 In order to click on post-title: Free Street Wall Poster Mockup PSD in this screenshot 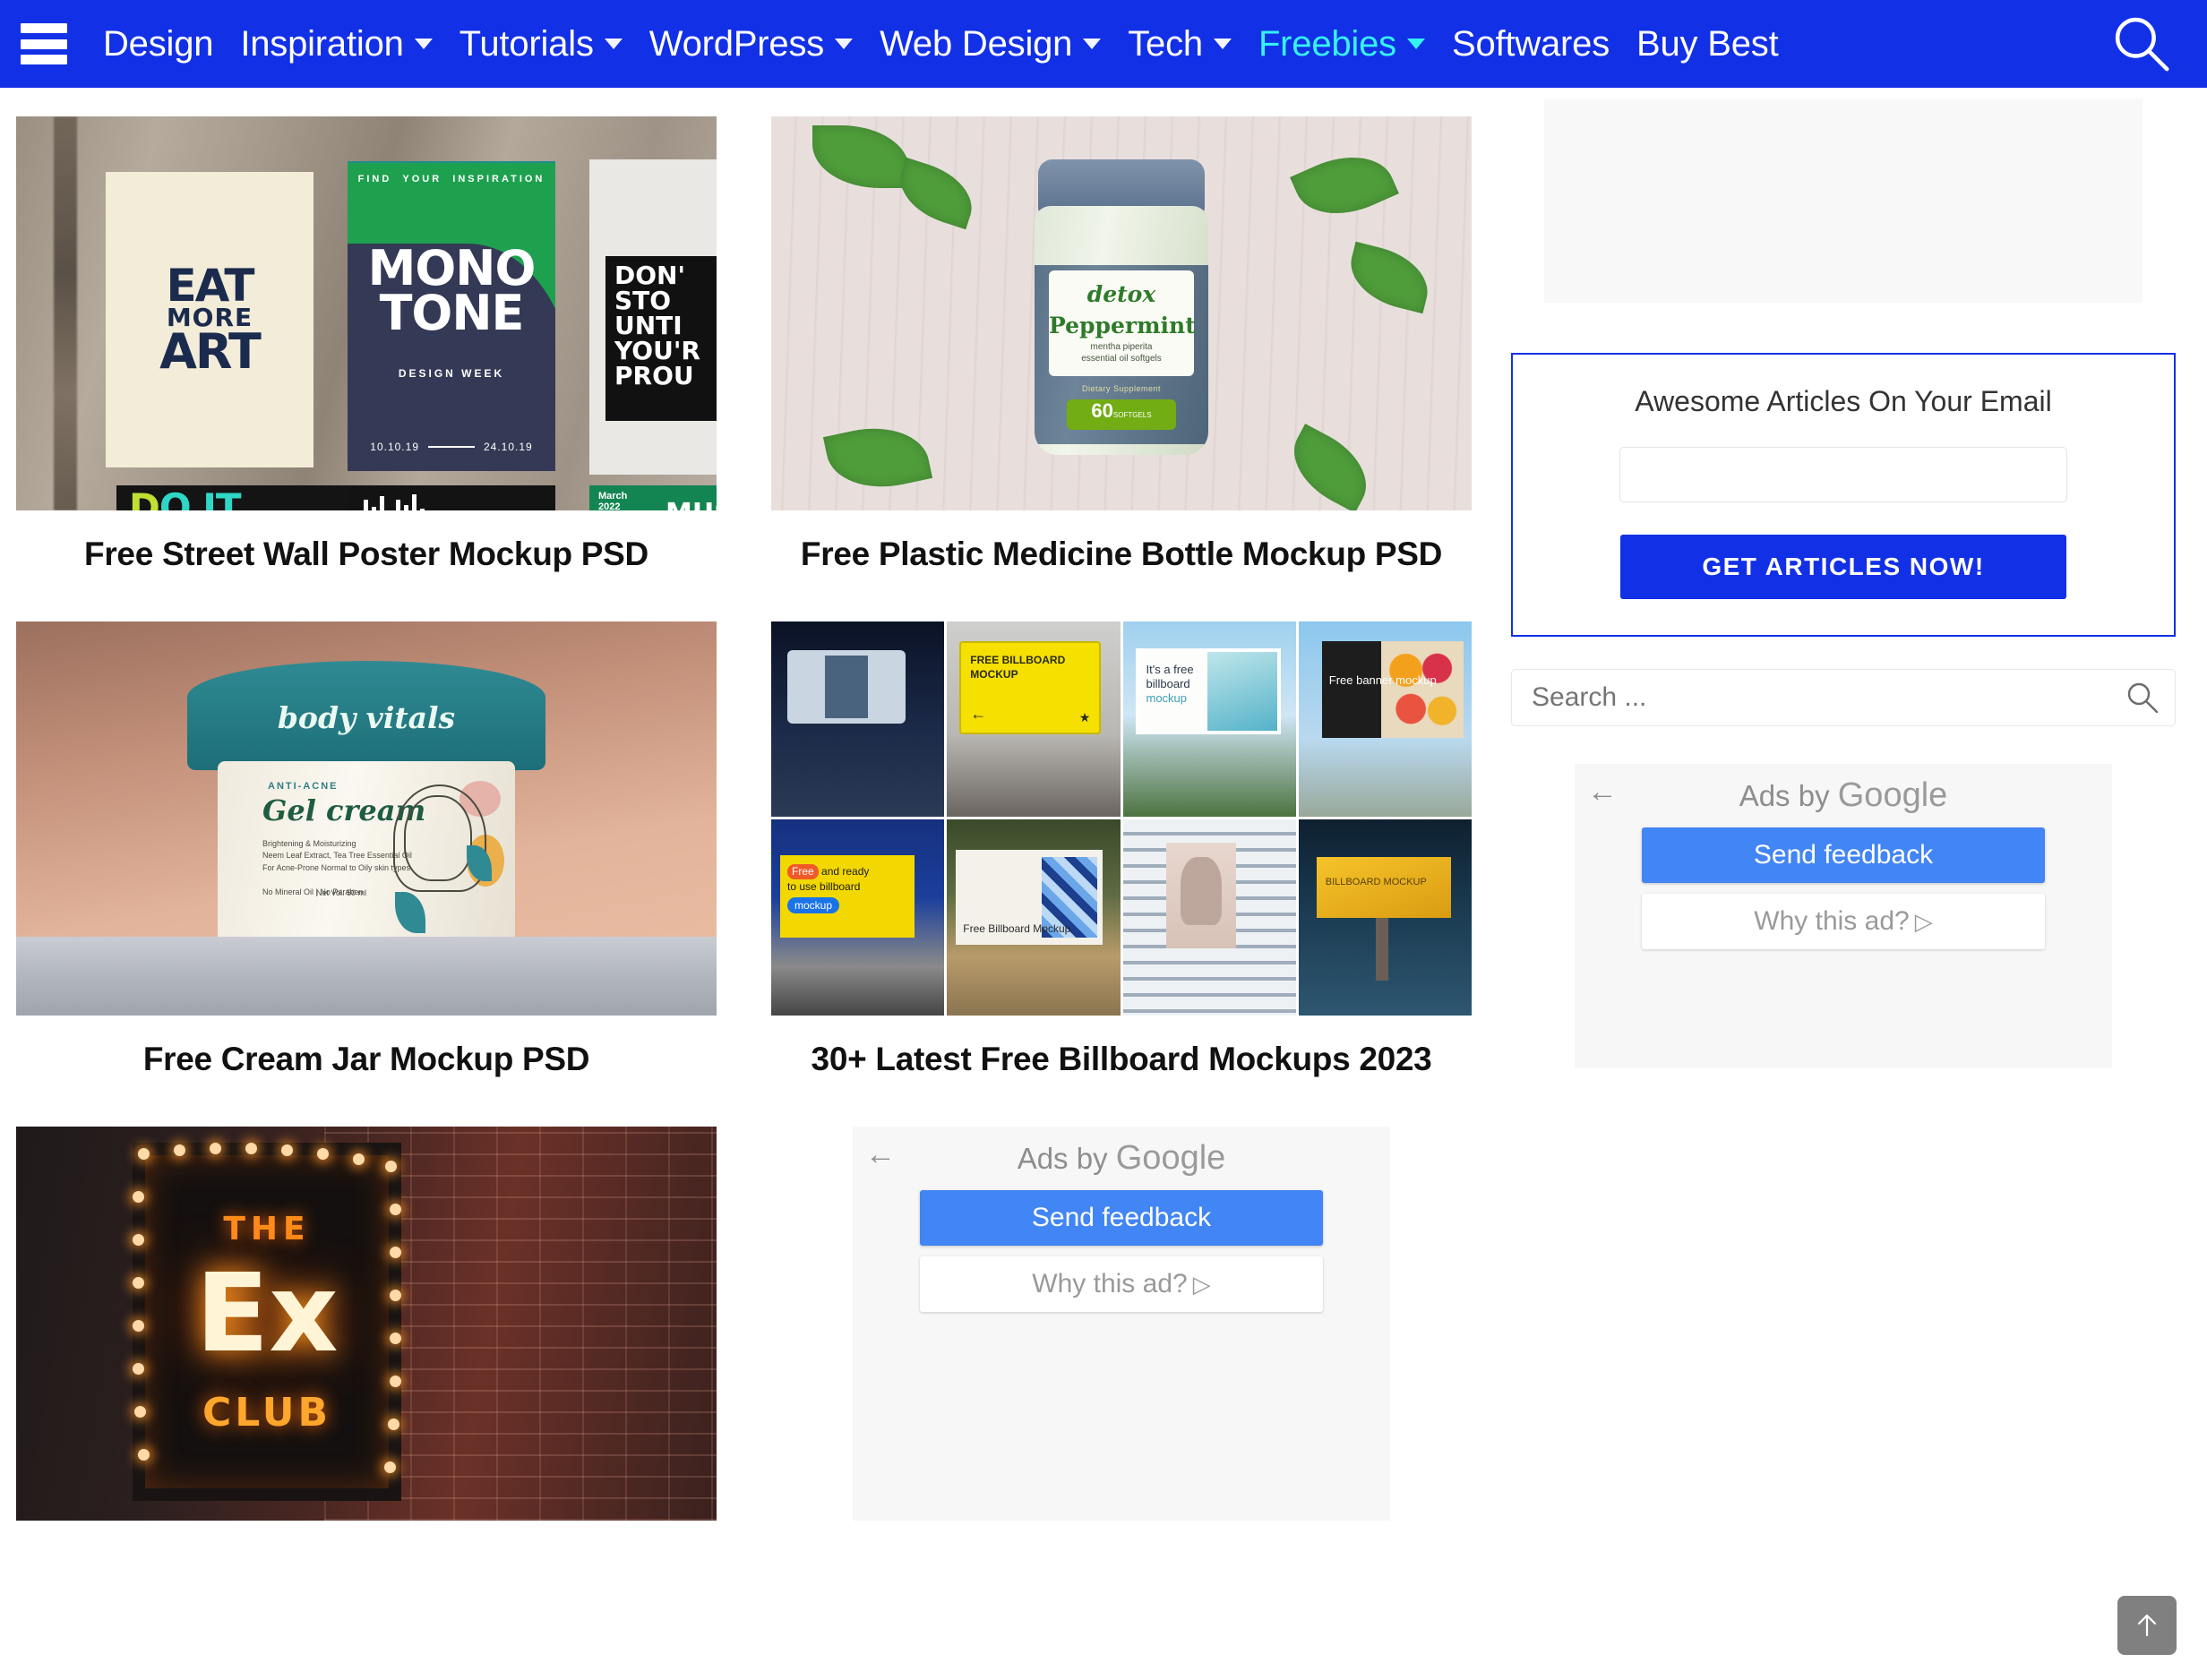, I will do `click(366, 555)`.